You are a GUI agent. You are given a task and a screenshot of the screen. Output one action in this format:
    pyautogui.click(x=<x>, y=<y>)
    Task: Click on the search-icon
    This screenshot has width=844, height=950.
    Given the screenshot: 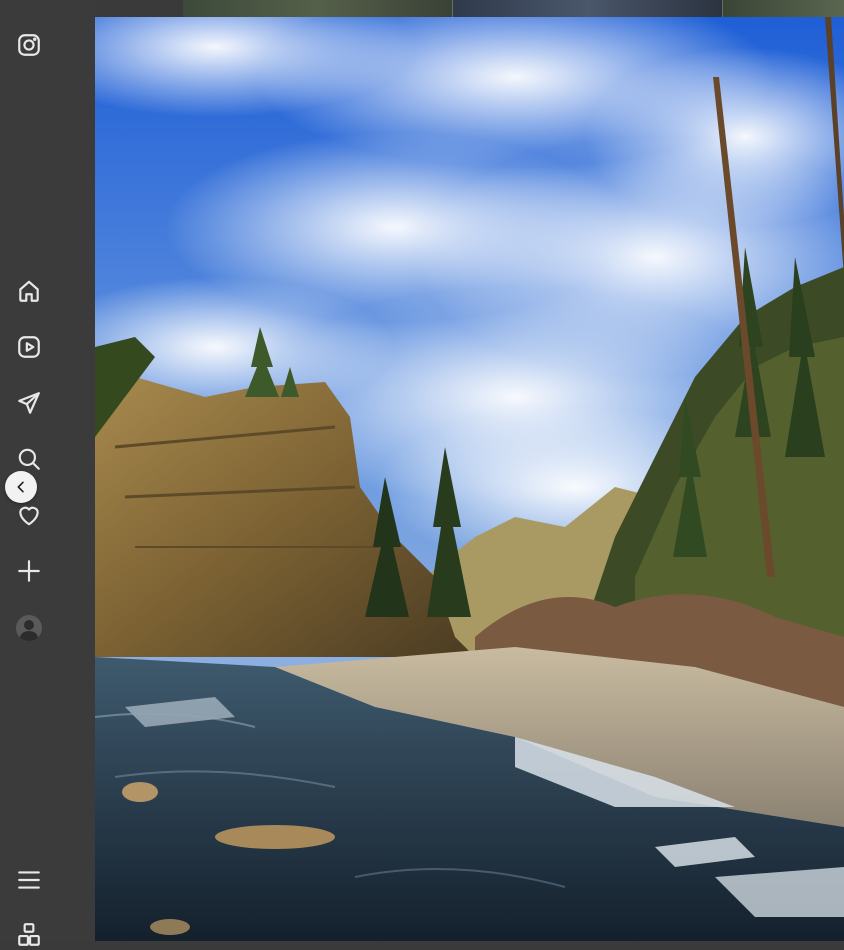 What is the action you would take?
    pyautogui.click(x=29, y=459)
    